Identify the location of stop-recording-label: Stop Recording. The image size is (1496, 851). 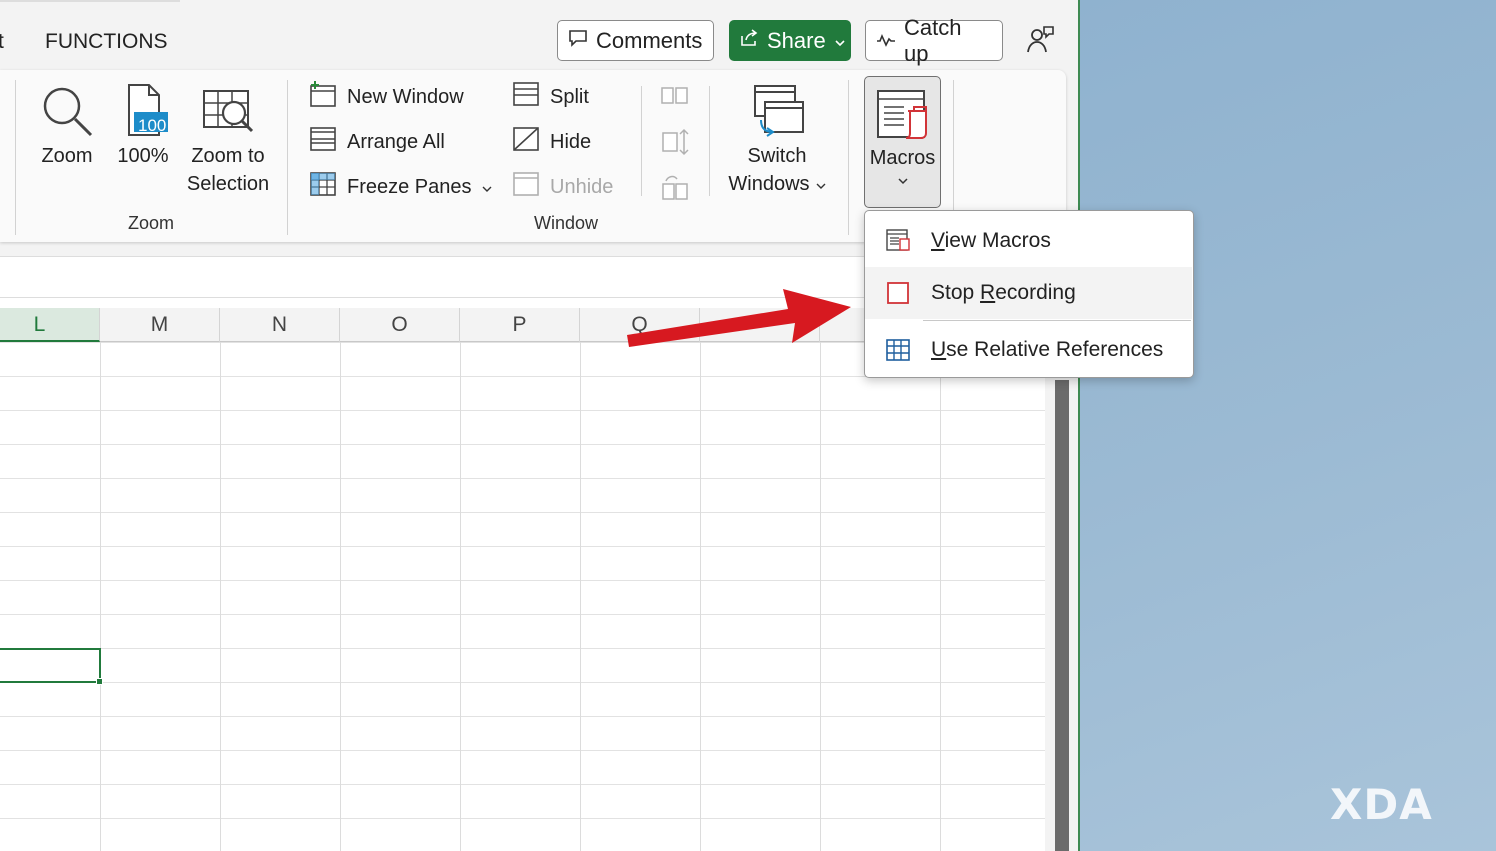
(1003, 293).